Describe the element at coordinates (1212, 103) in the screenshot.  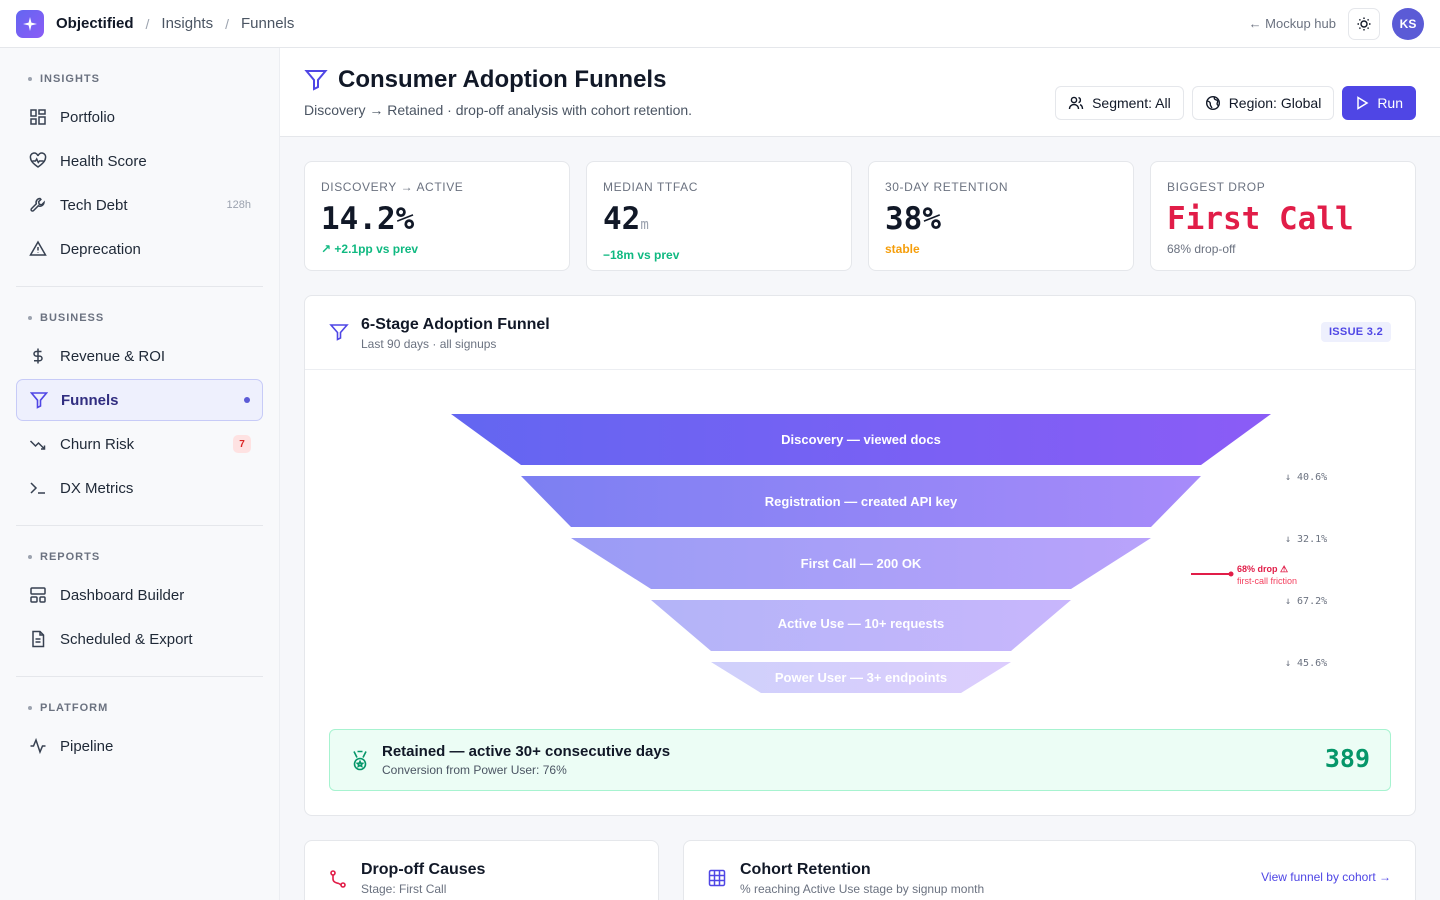
I see `globe-icon` at that location.